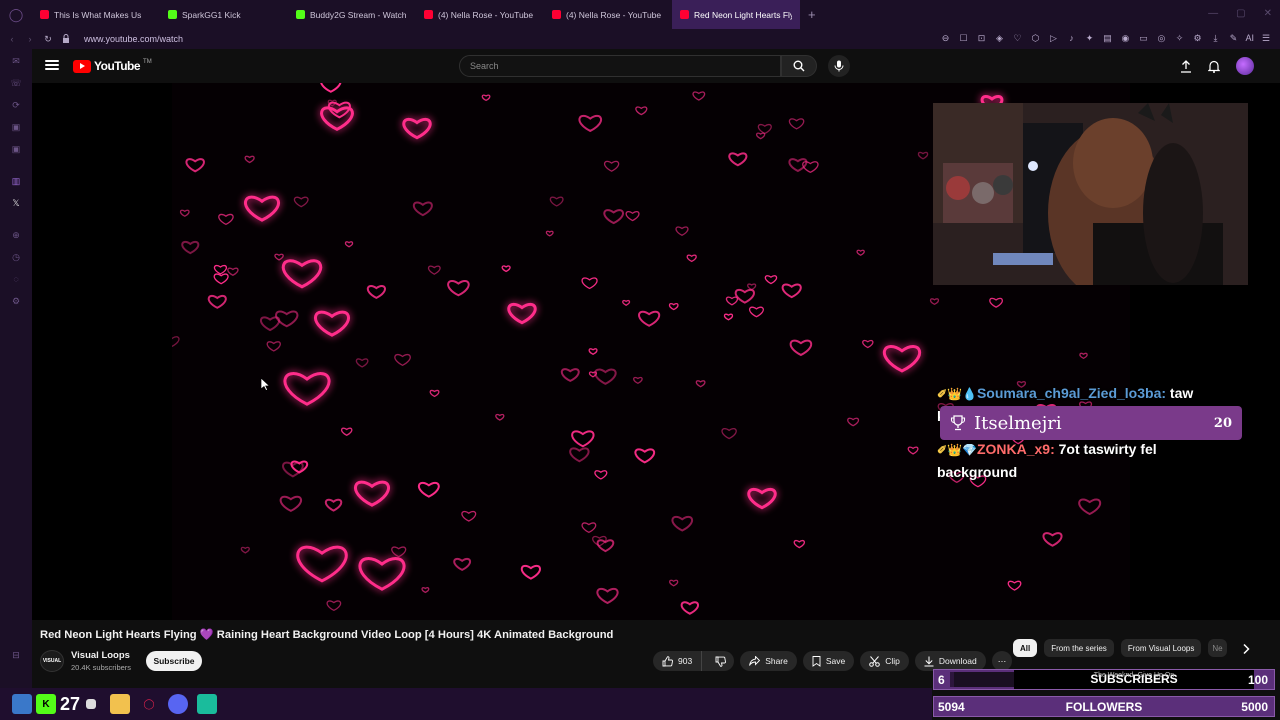  Describe the element at coordinates (22, 704) in the screenshot. I see `windows-start-icon` at that location.